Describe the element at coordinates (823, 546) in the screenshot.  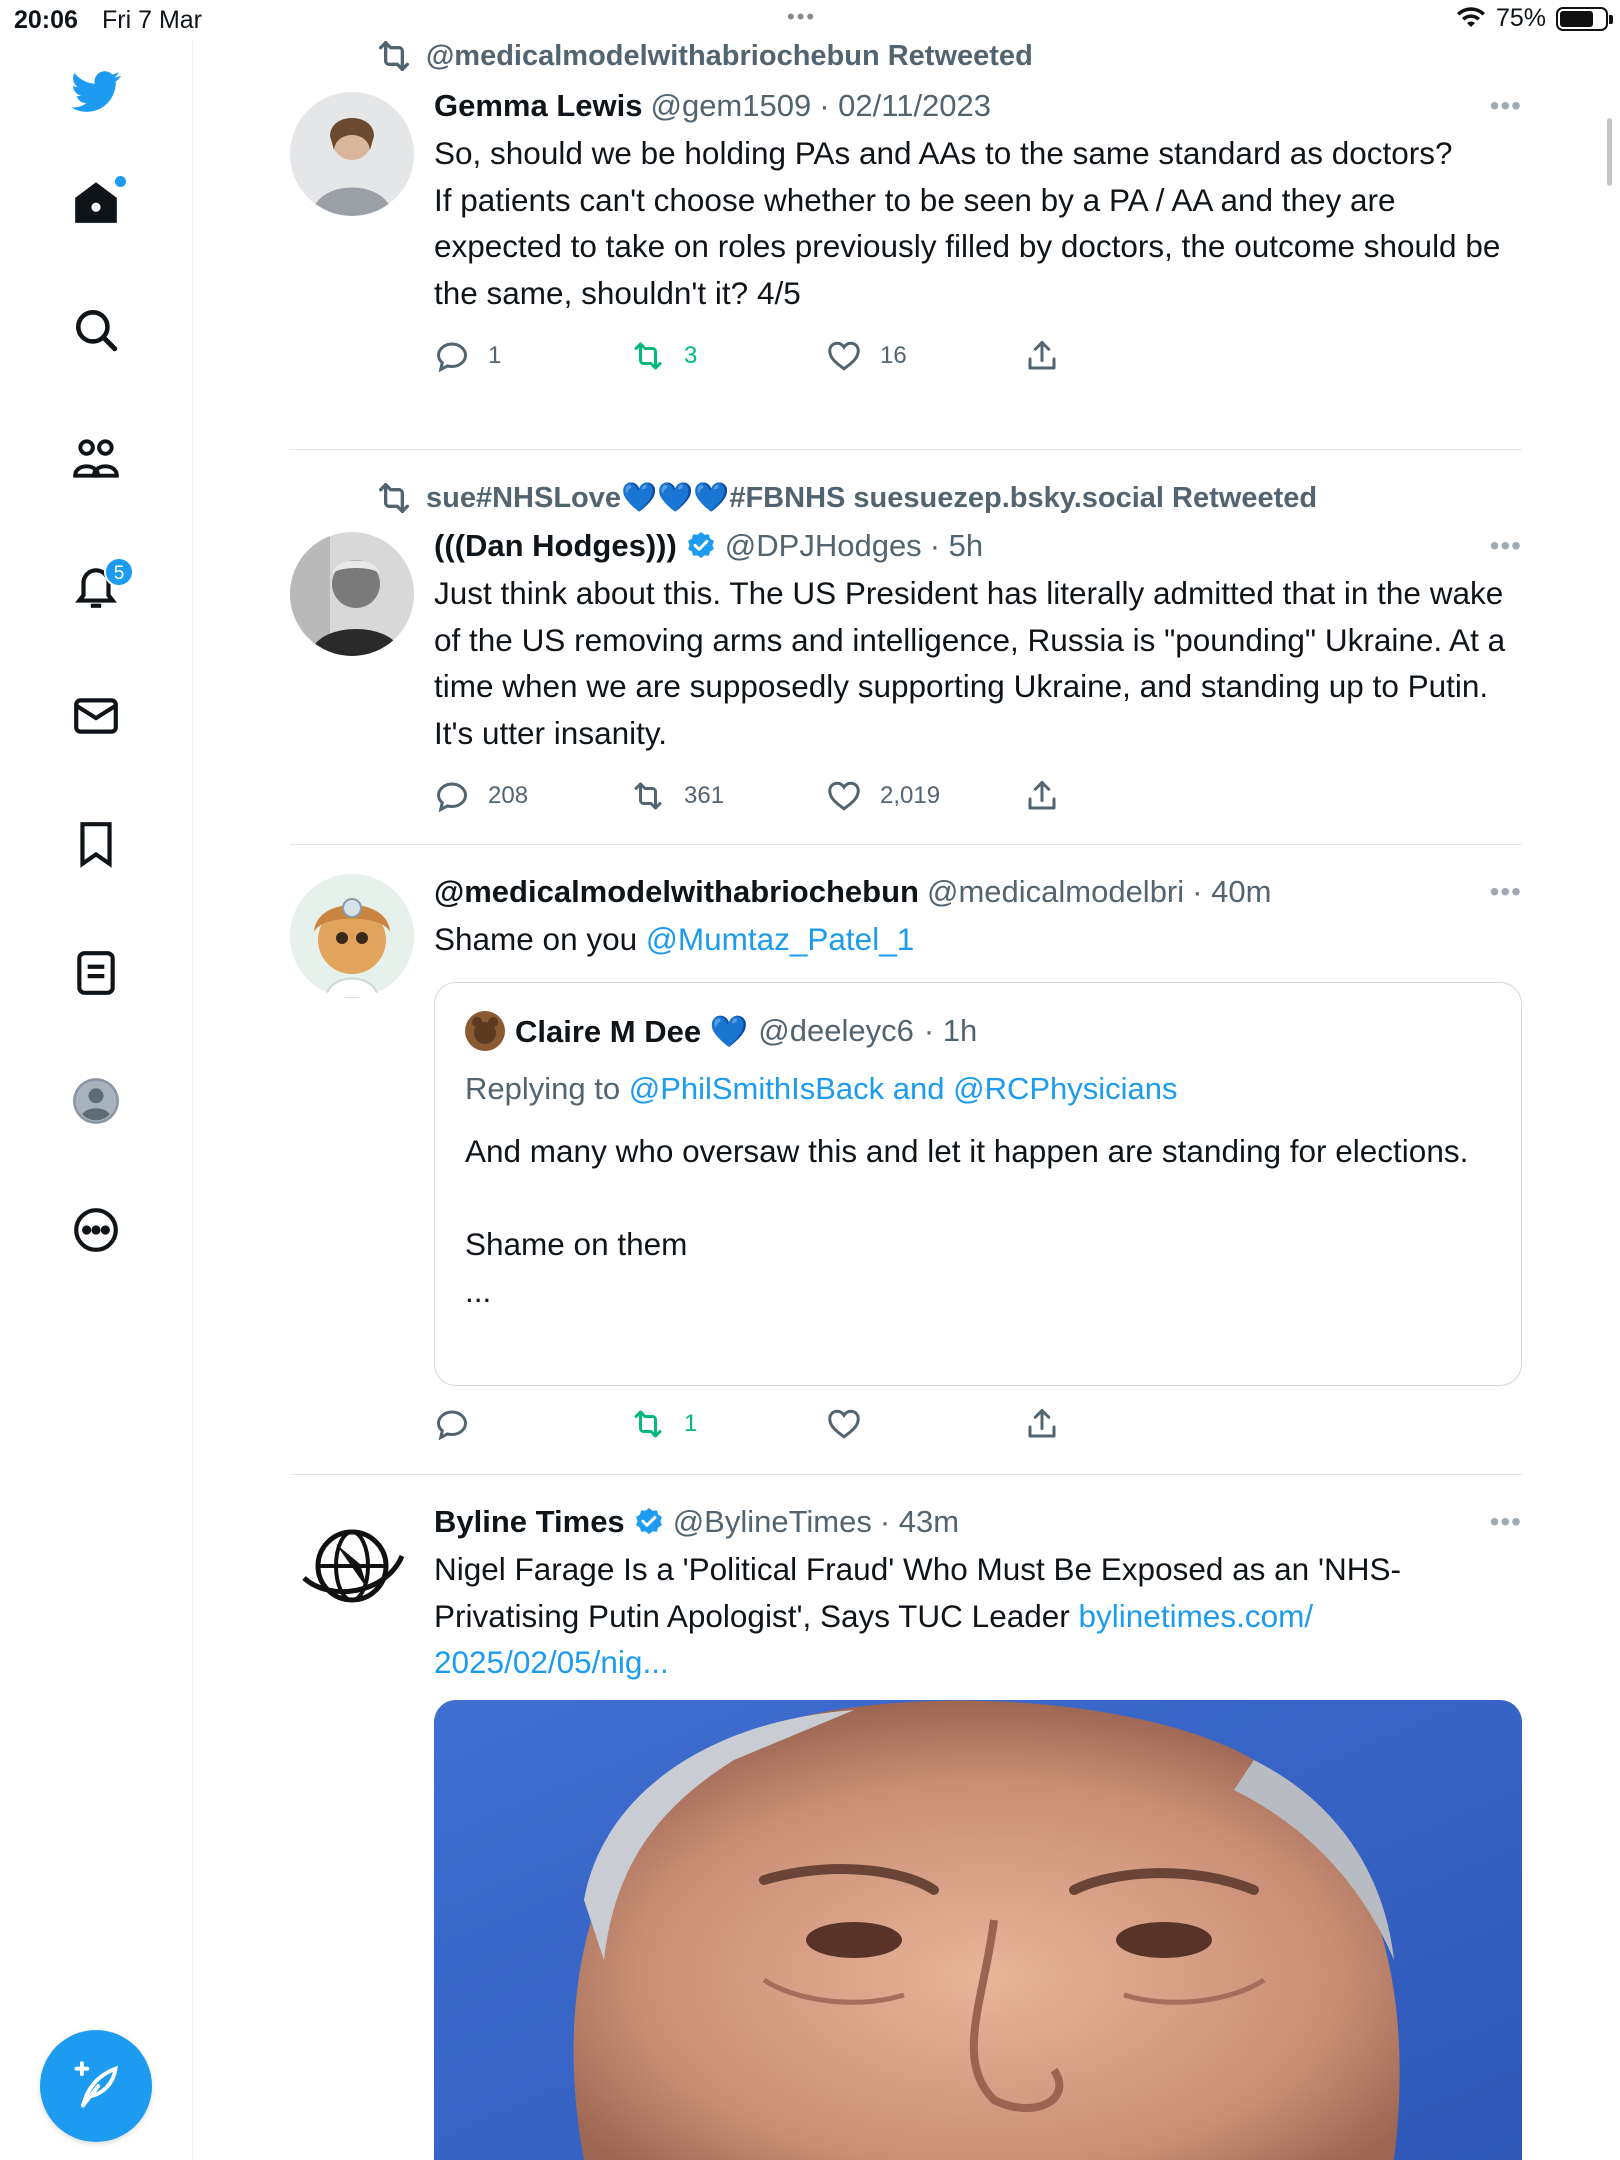
I see `author-handle: @DPJHodges` at that location.